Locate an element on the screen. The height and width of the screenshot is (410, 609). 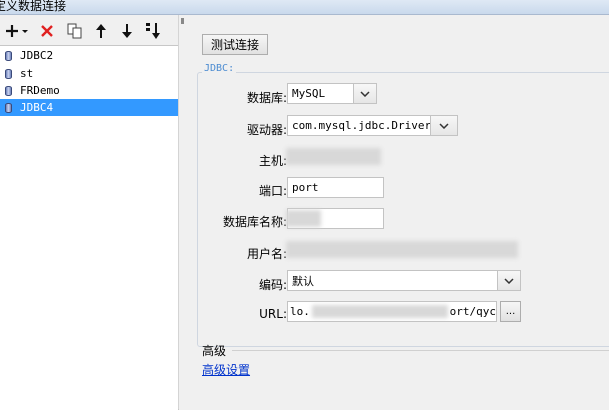
sort-down-icon is located at coordinates (153, 31).